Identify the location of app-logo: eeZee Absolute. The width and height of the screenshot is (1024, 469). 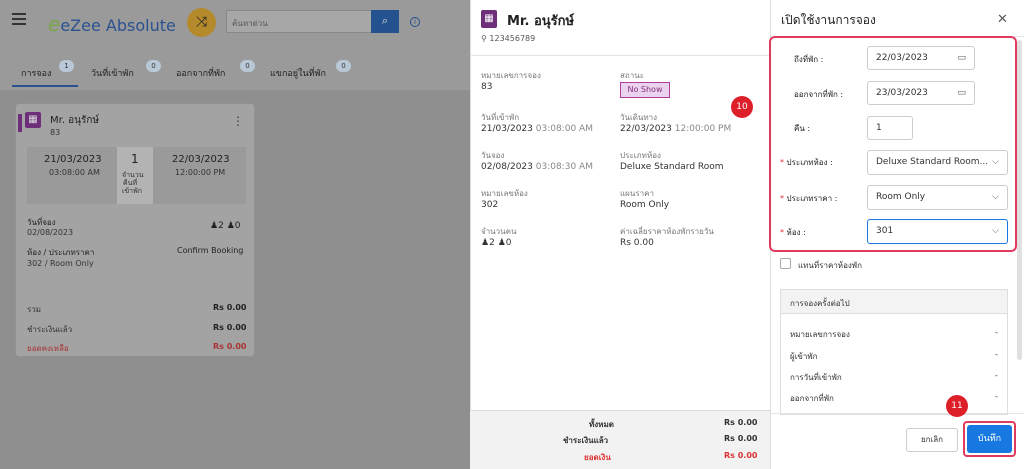
(112, 24).